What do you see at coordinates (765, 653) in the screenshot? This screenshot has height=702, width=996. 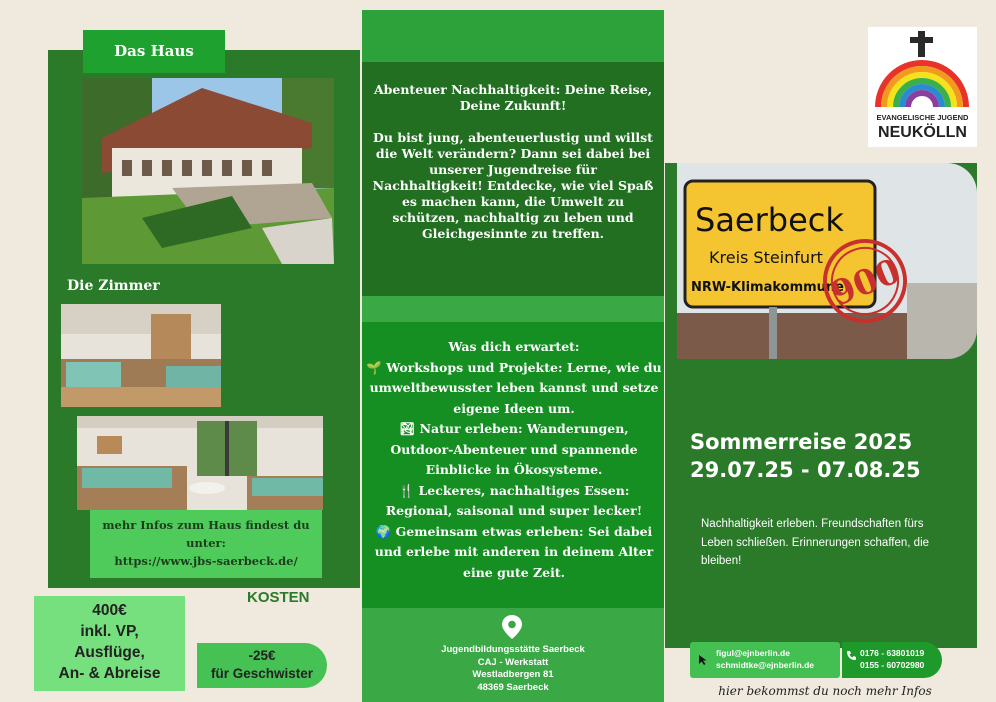 I see `email-address: figul@ejnberlin.de` at bounding box center [765, 653].